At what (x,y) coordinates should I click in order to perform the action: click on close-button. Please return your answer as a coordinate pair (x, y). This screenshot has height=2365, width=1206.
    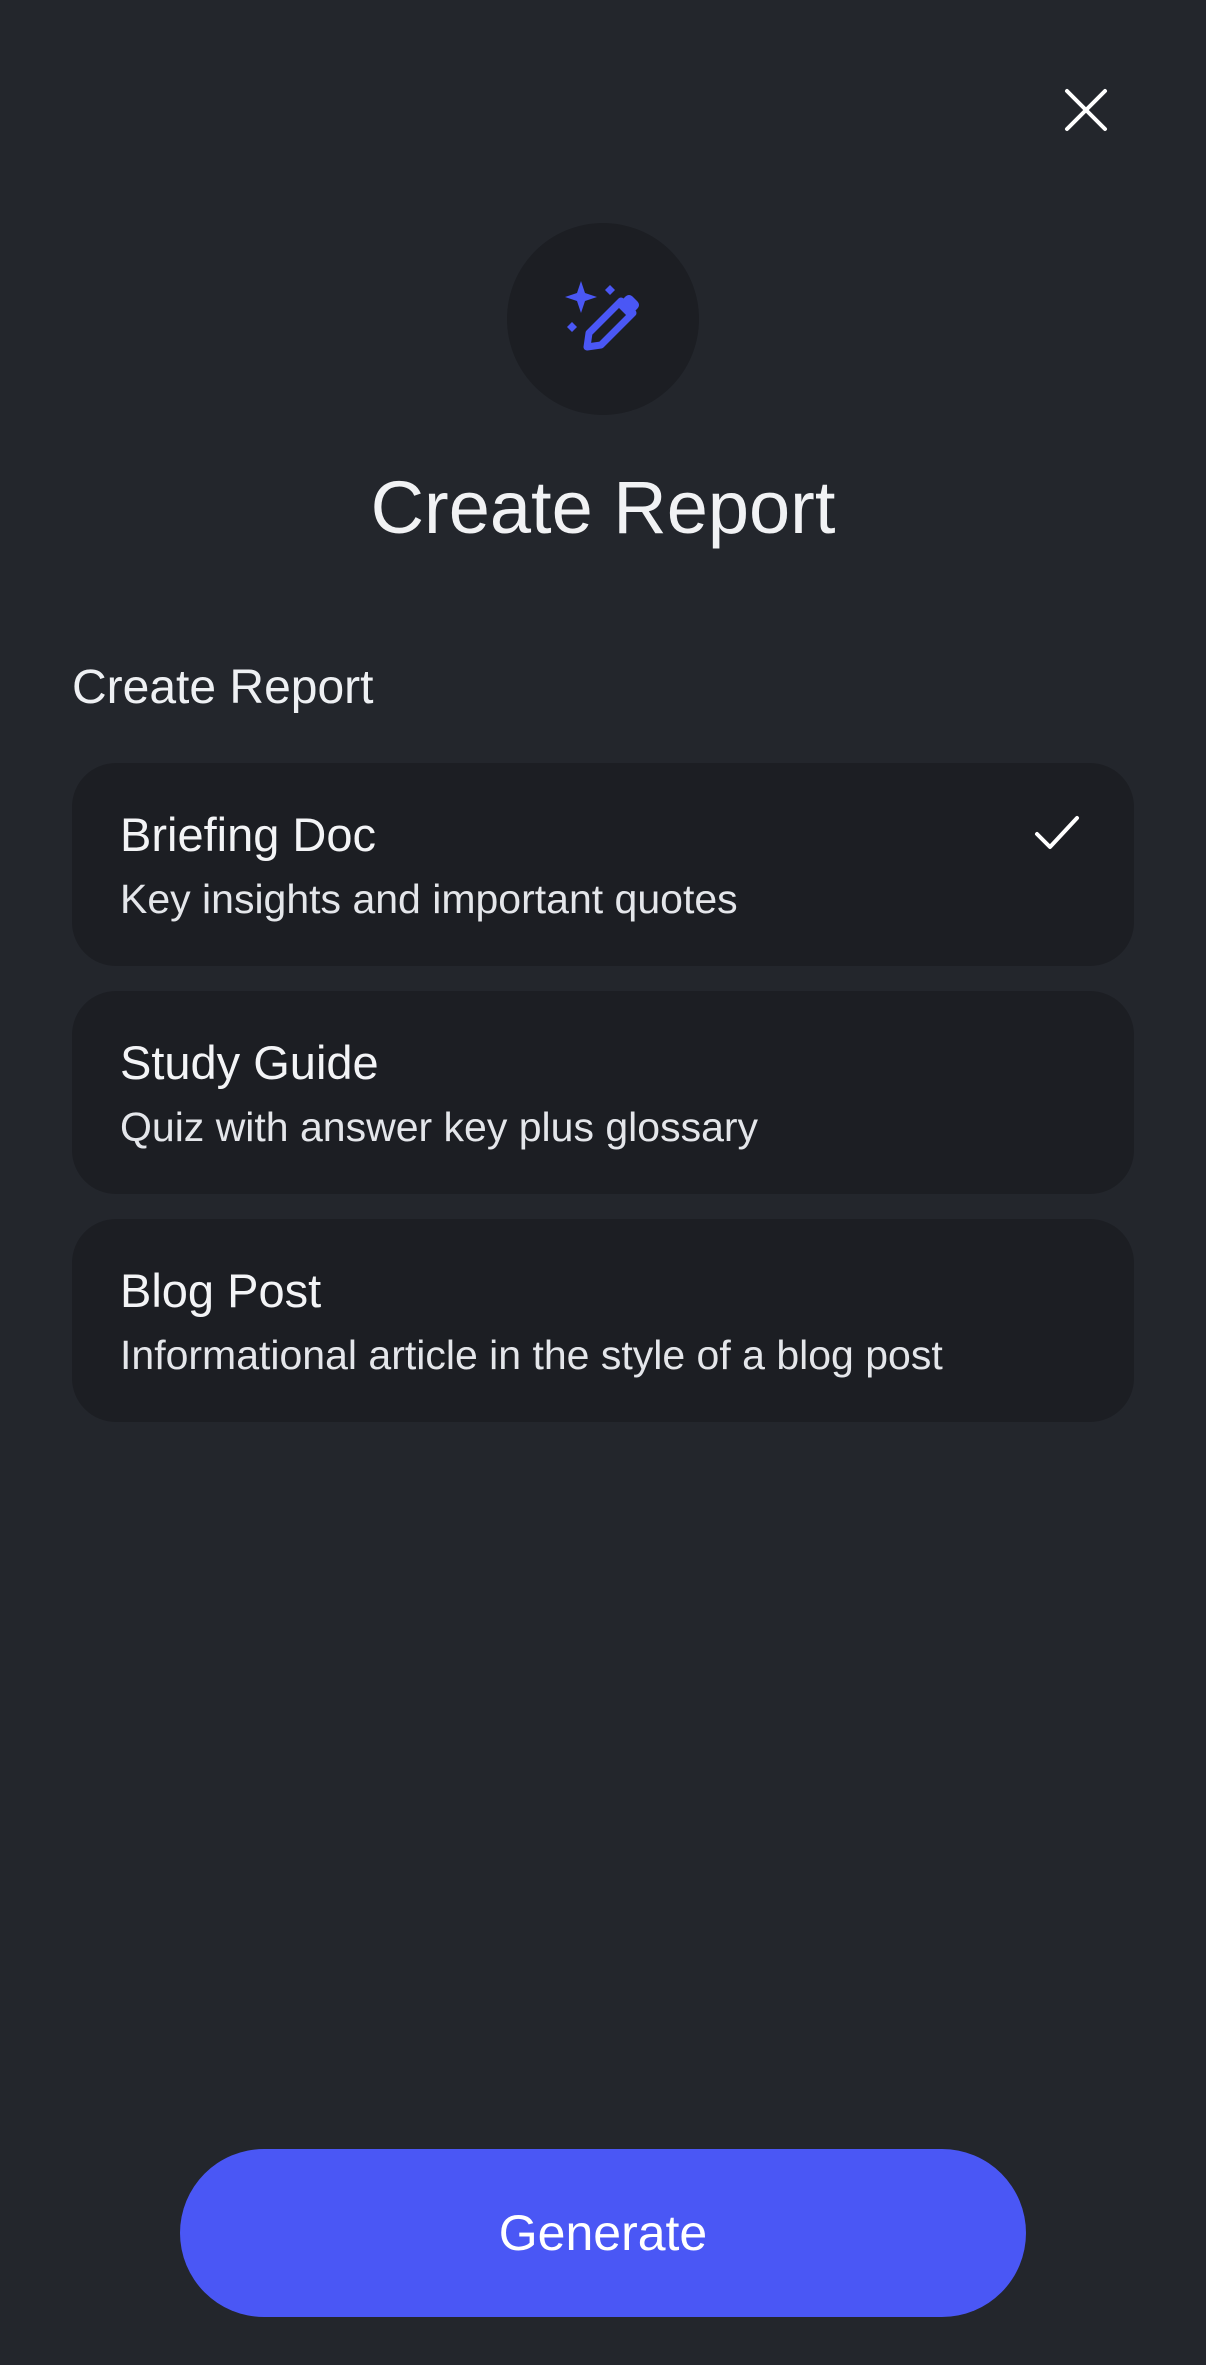
    Looking at the image, I should click on (1086, 110).